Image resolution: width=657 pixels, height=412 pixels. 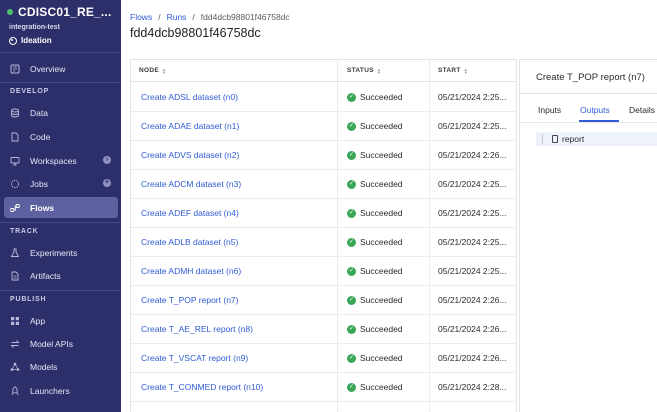 I want to click on sidebar-item-workspaces: Workspaces ›, so click(x=61, y=160).